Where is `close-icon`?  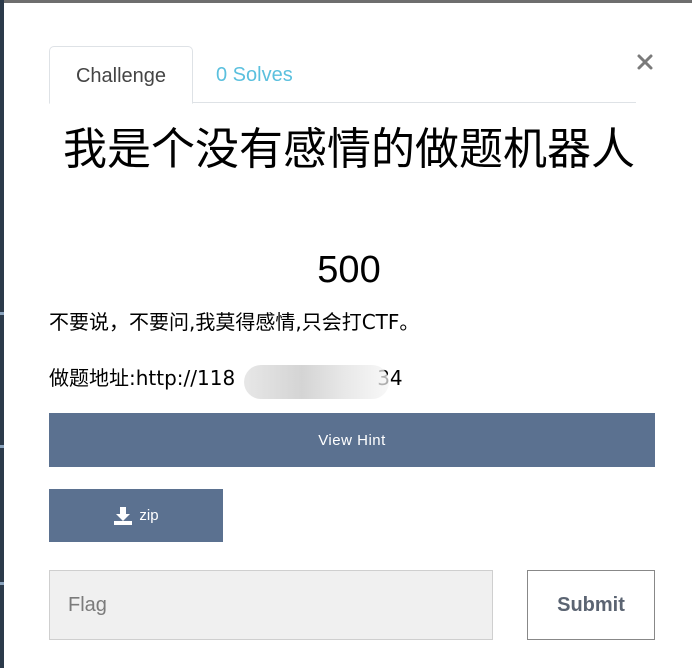 close-icon is located at coordinates (645, 62).